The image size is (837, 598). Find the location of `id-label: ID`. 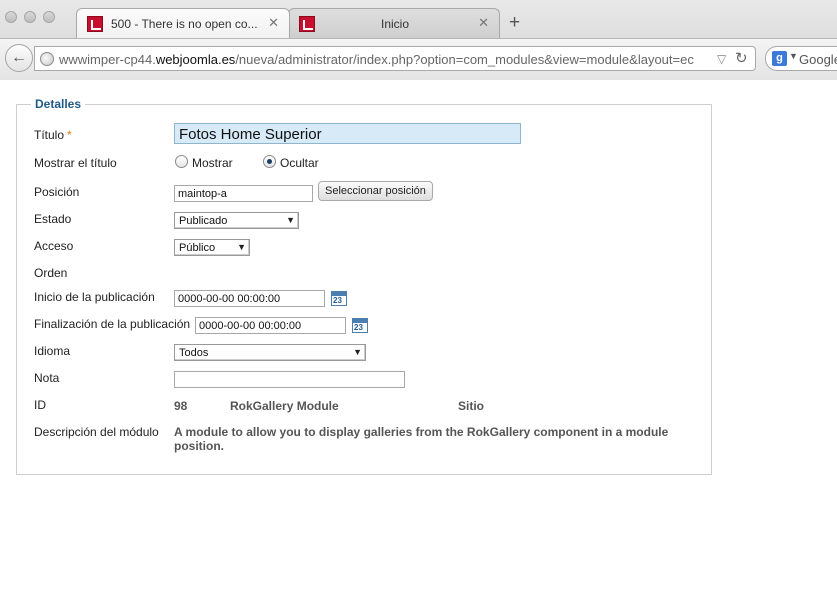

id-label: ID is located at coordinates (40, 405).